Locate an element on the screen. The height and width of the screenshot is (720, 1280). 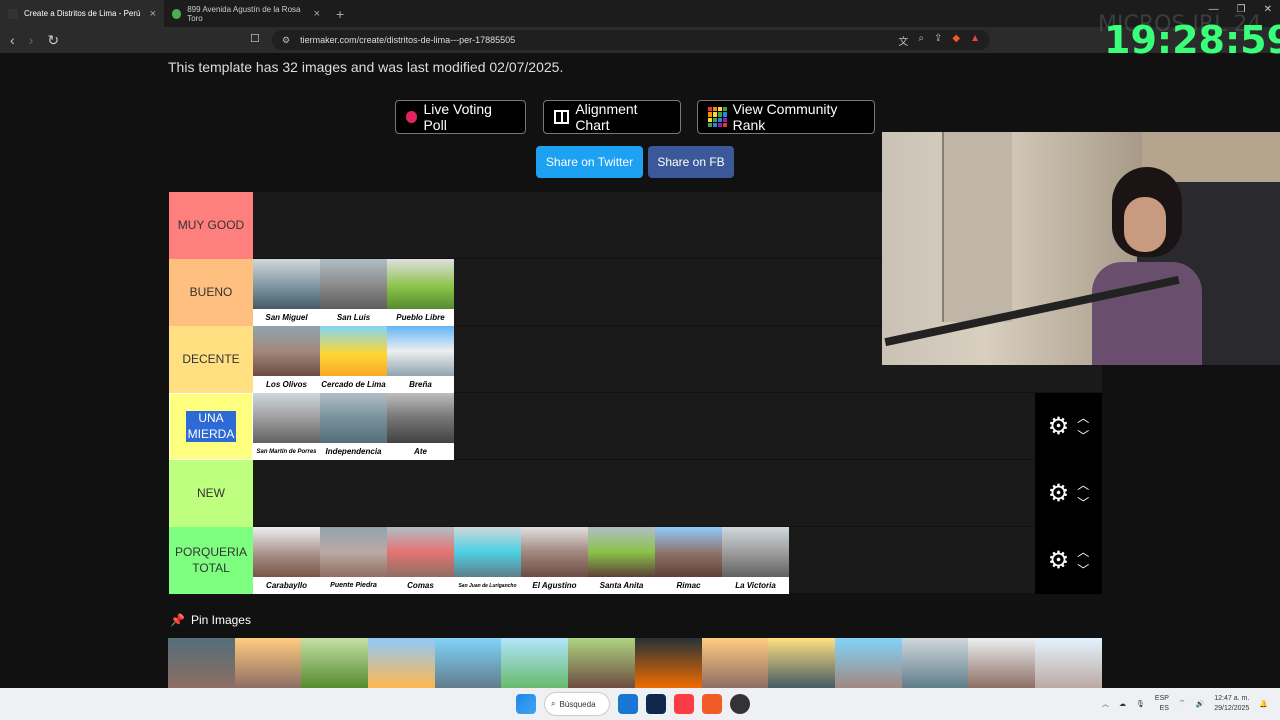
cloud-icon: ☁ is located at coordinates (1122, 704).